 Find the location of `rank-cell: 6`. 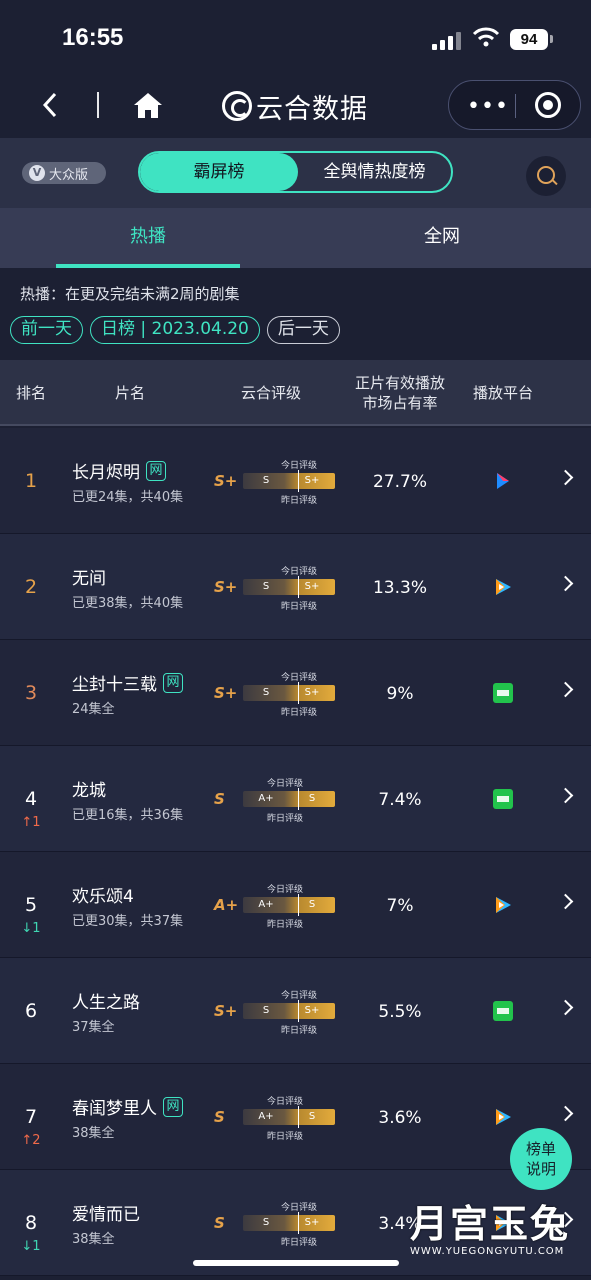

rank-cell: 6 is located at coordinates (31, 1011).